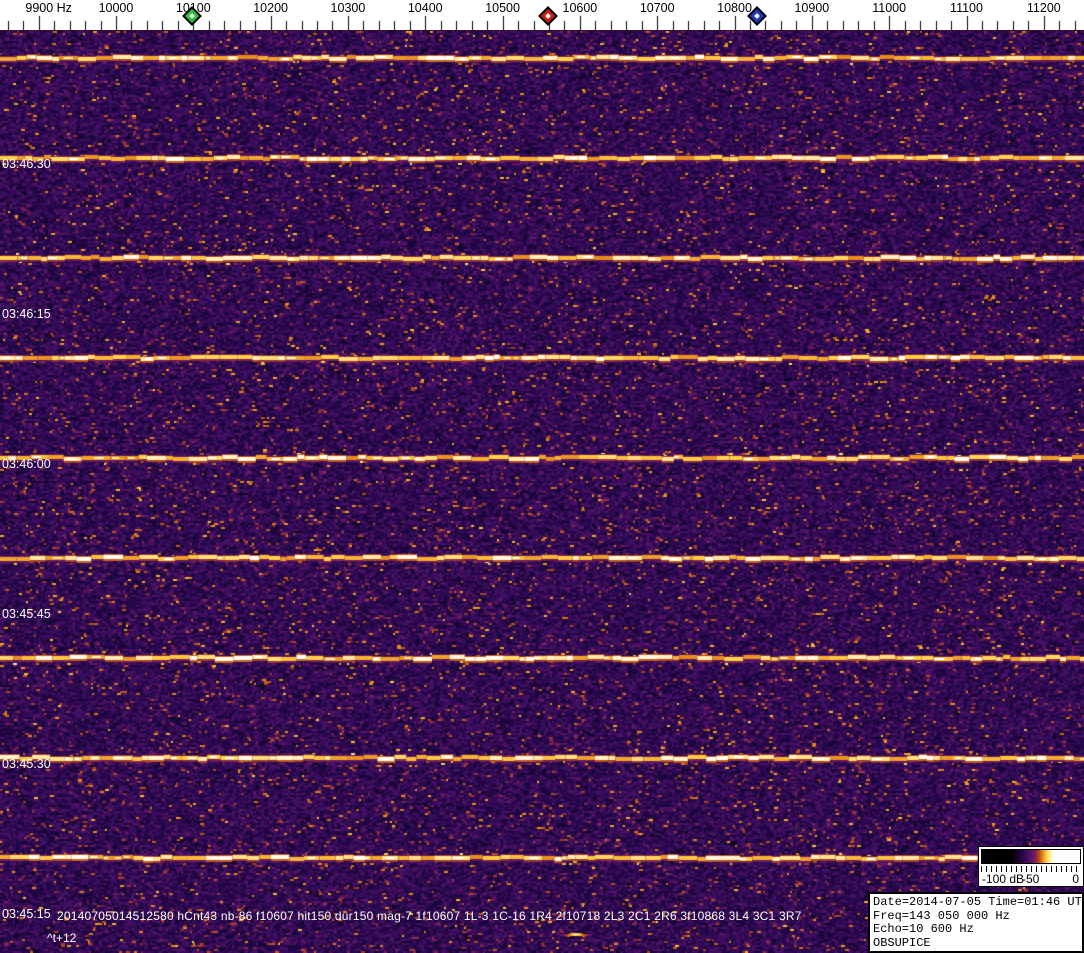  Describe the element at coordinates (192, 16) in the screenshot. I see `marker-green-center-dot` at that location.